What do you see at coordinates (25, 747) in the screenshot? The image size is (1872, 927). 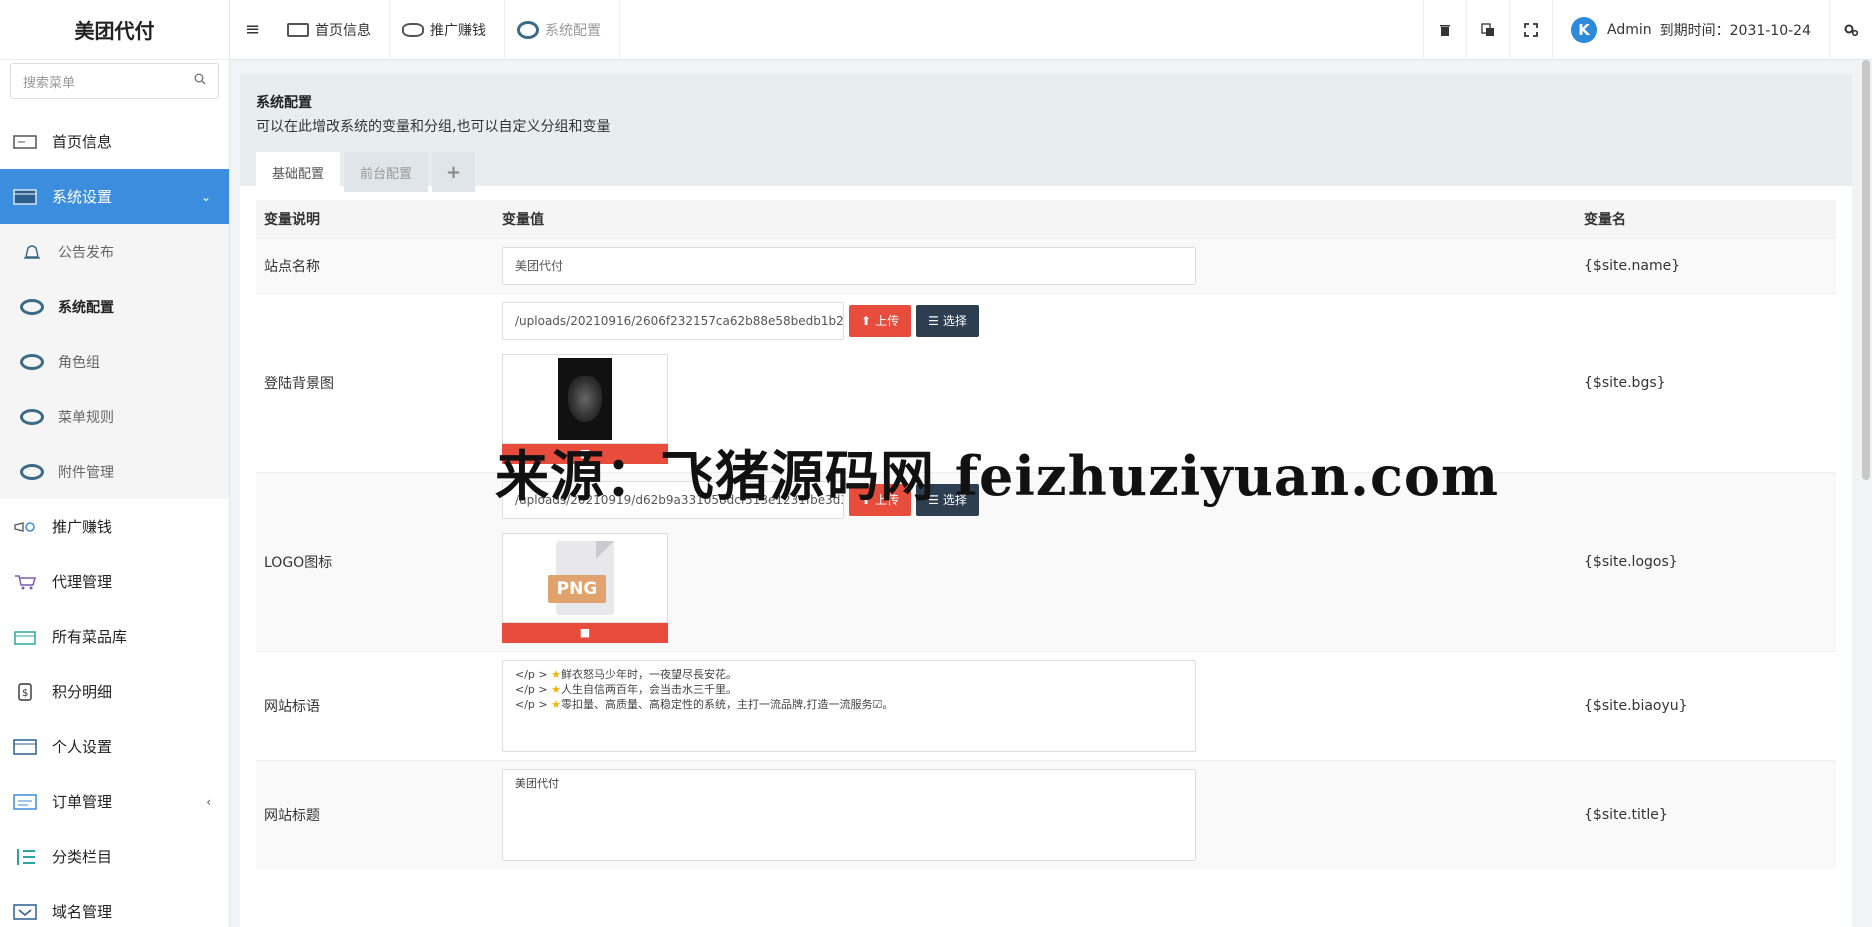 I see `profile-card-icon` at bounding box center [25, 747].